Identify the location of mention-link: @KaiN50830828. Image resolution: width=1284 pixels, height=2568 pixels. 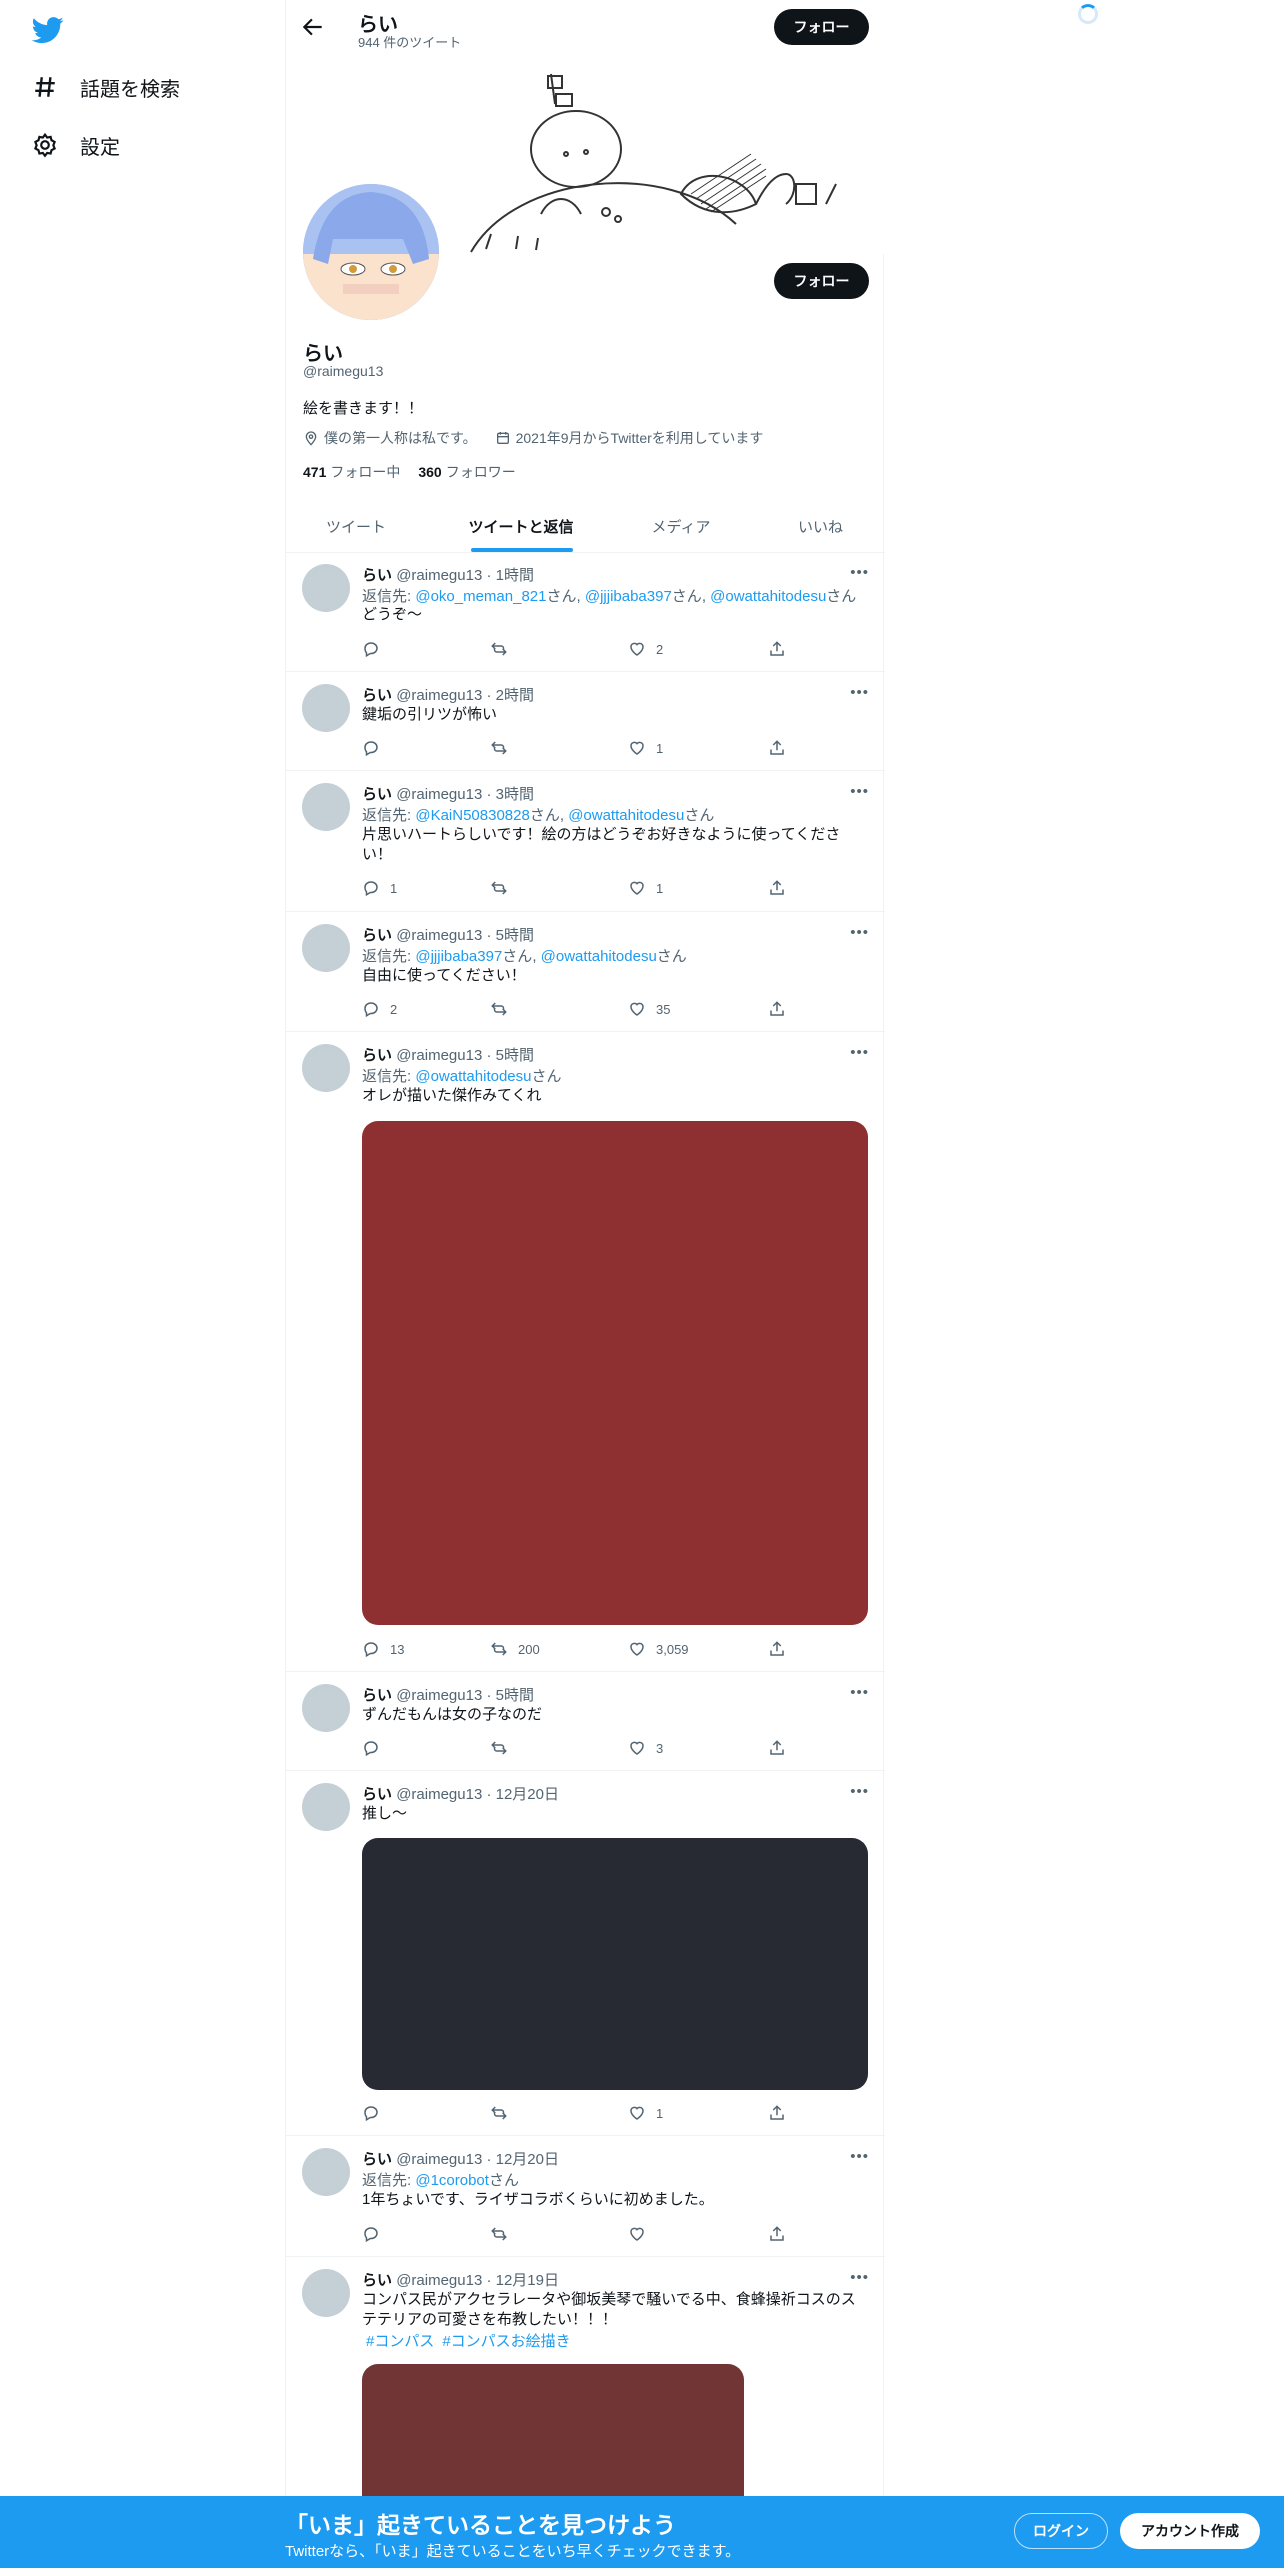
(472, 815).